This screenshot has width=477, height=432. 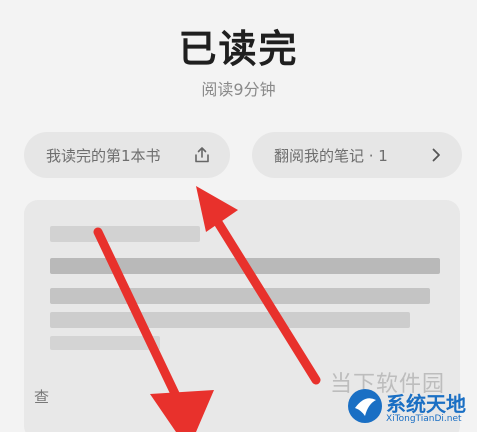 What do you see at coordinates (424, 419) in the screenshot?
I see `logo-url: XiTongTianDi.net` at bounding box center [424, 419].